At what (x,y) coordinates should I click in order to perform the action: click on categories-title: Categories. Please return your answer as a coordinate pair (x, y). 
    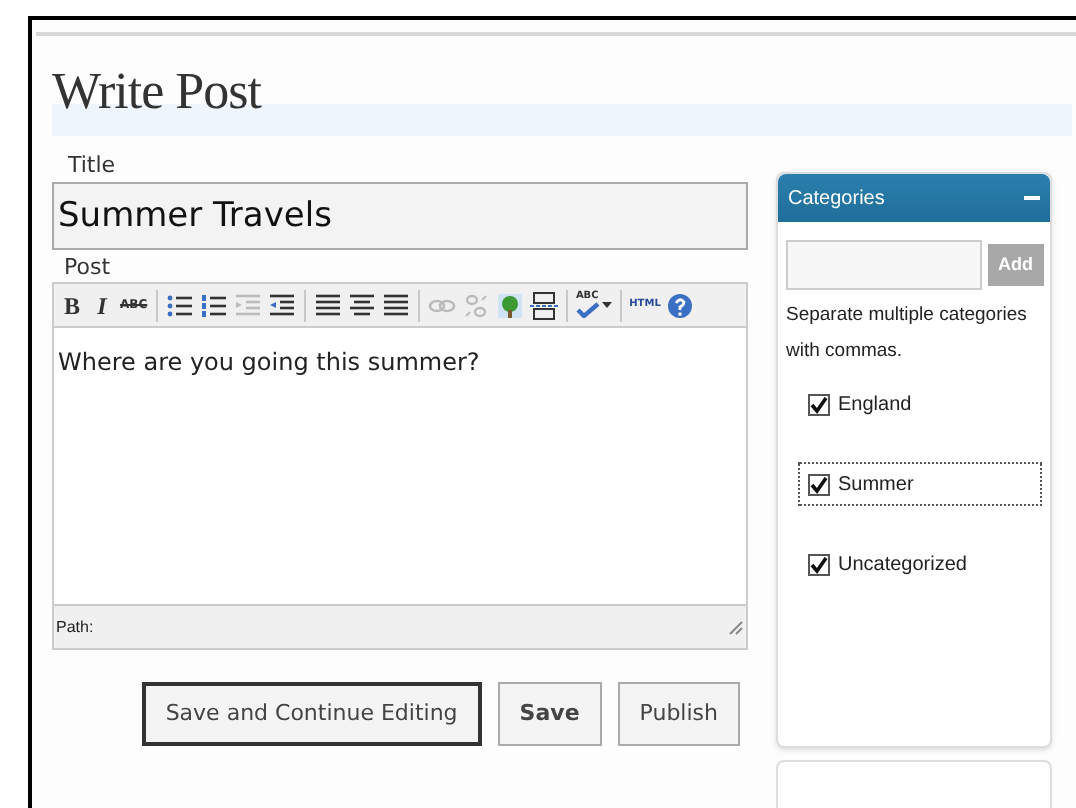
    Looking at the image, I should click on (836, 199).